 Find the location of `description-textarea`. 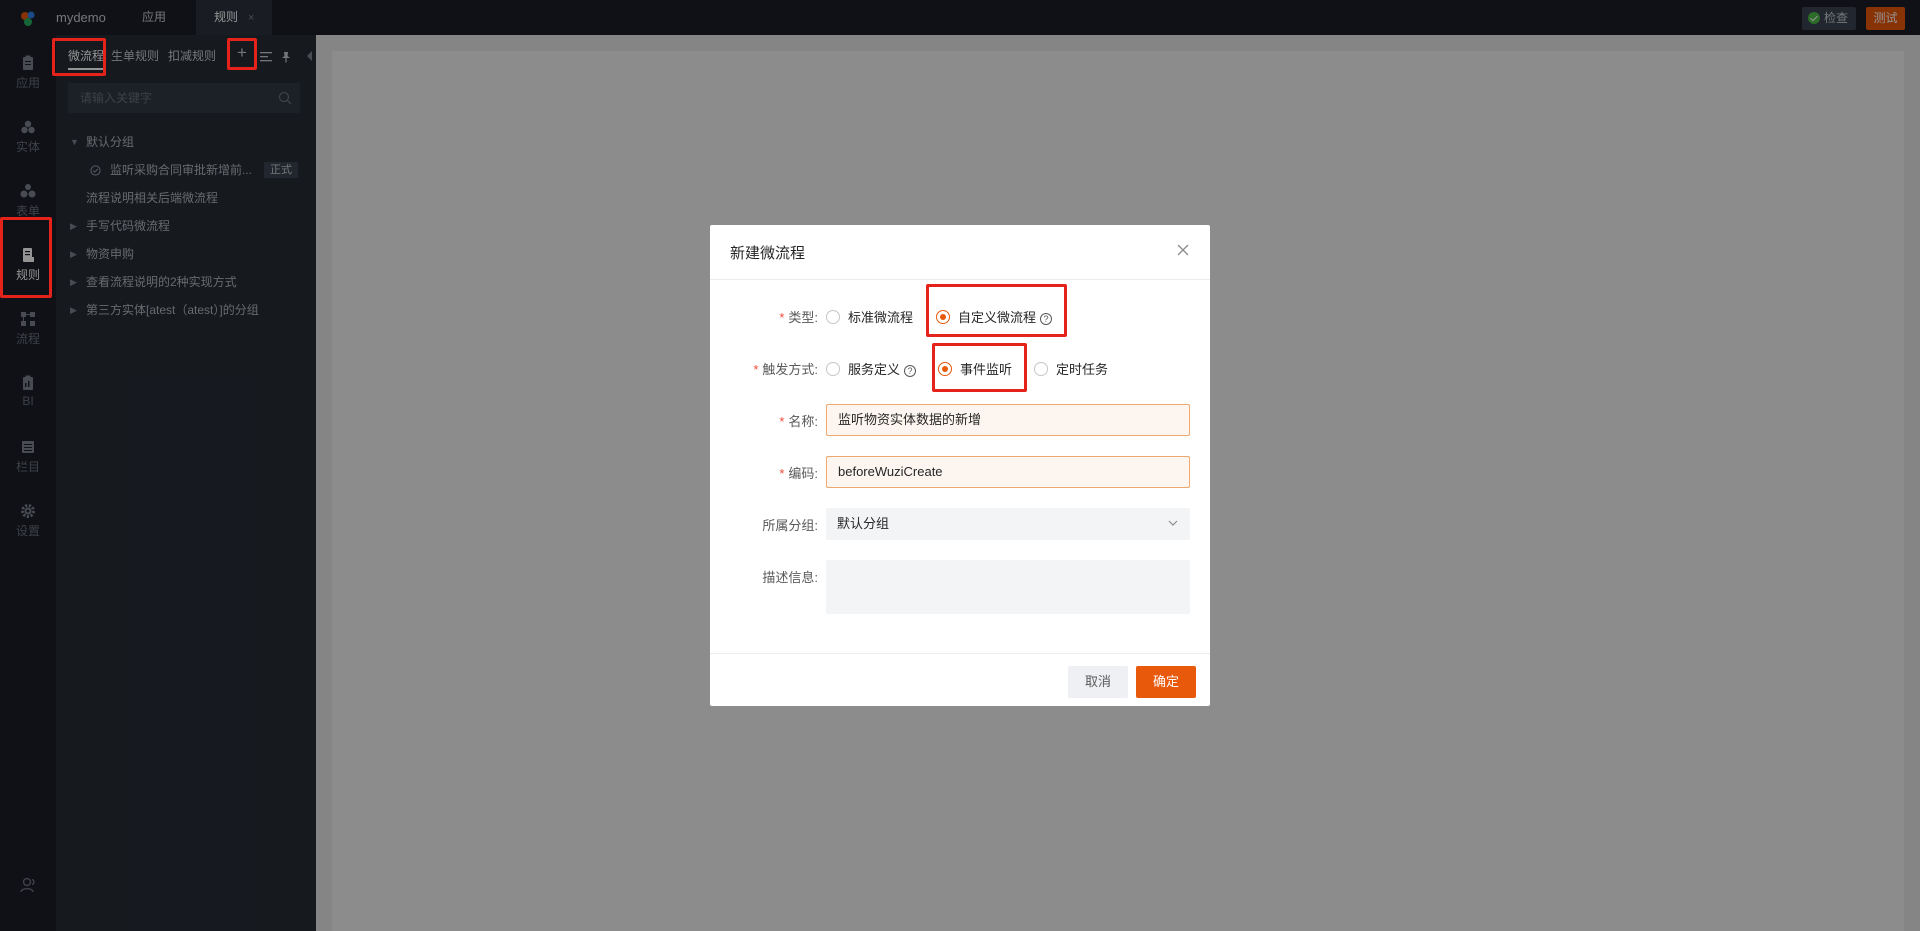

description-textarea is located at coordinates (1008, 587).